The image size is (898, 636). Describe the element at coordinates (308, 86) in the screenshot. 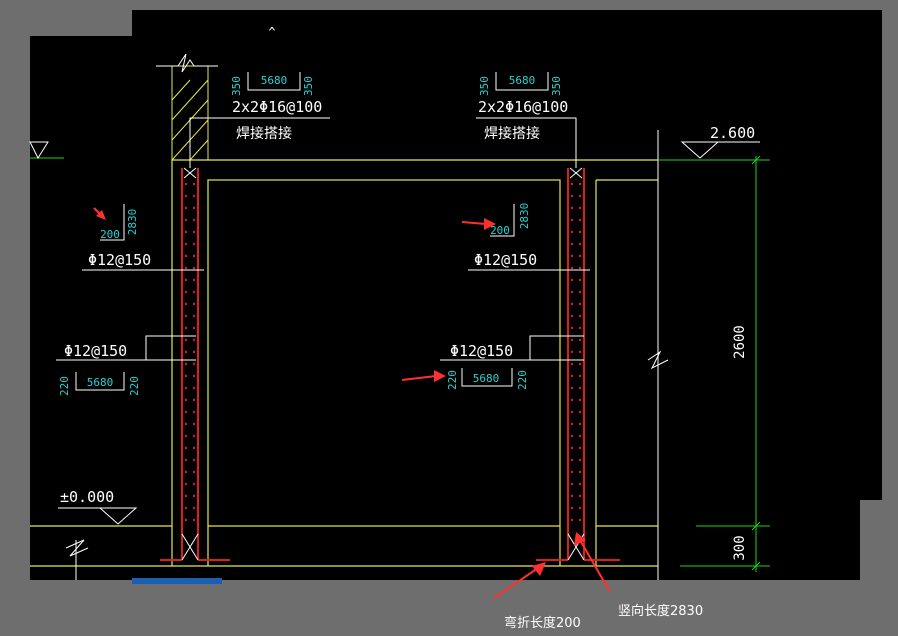

I see `svg-text: 350` at that location.